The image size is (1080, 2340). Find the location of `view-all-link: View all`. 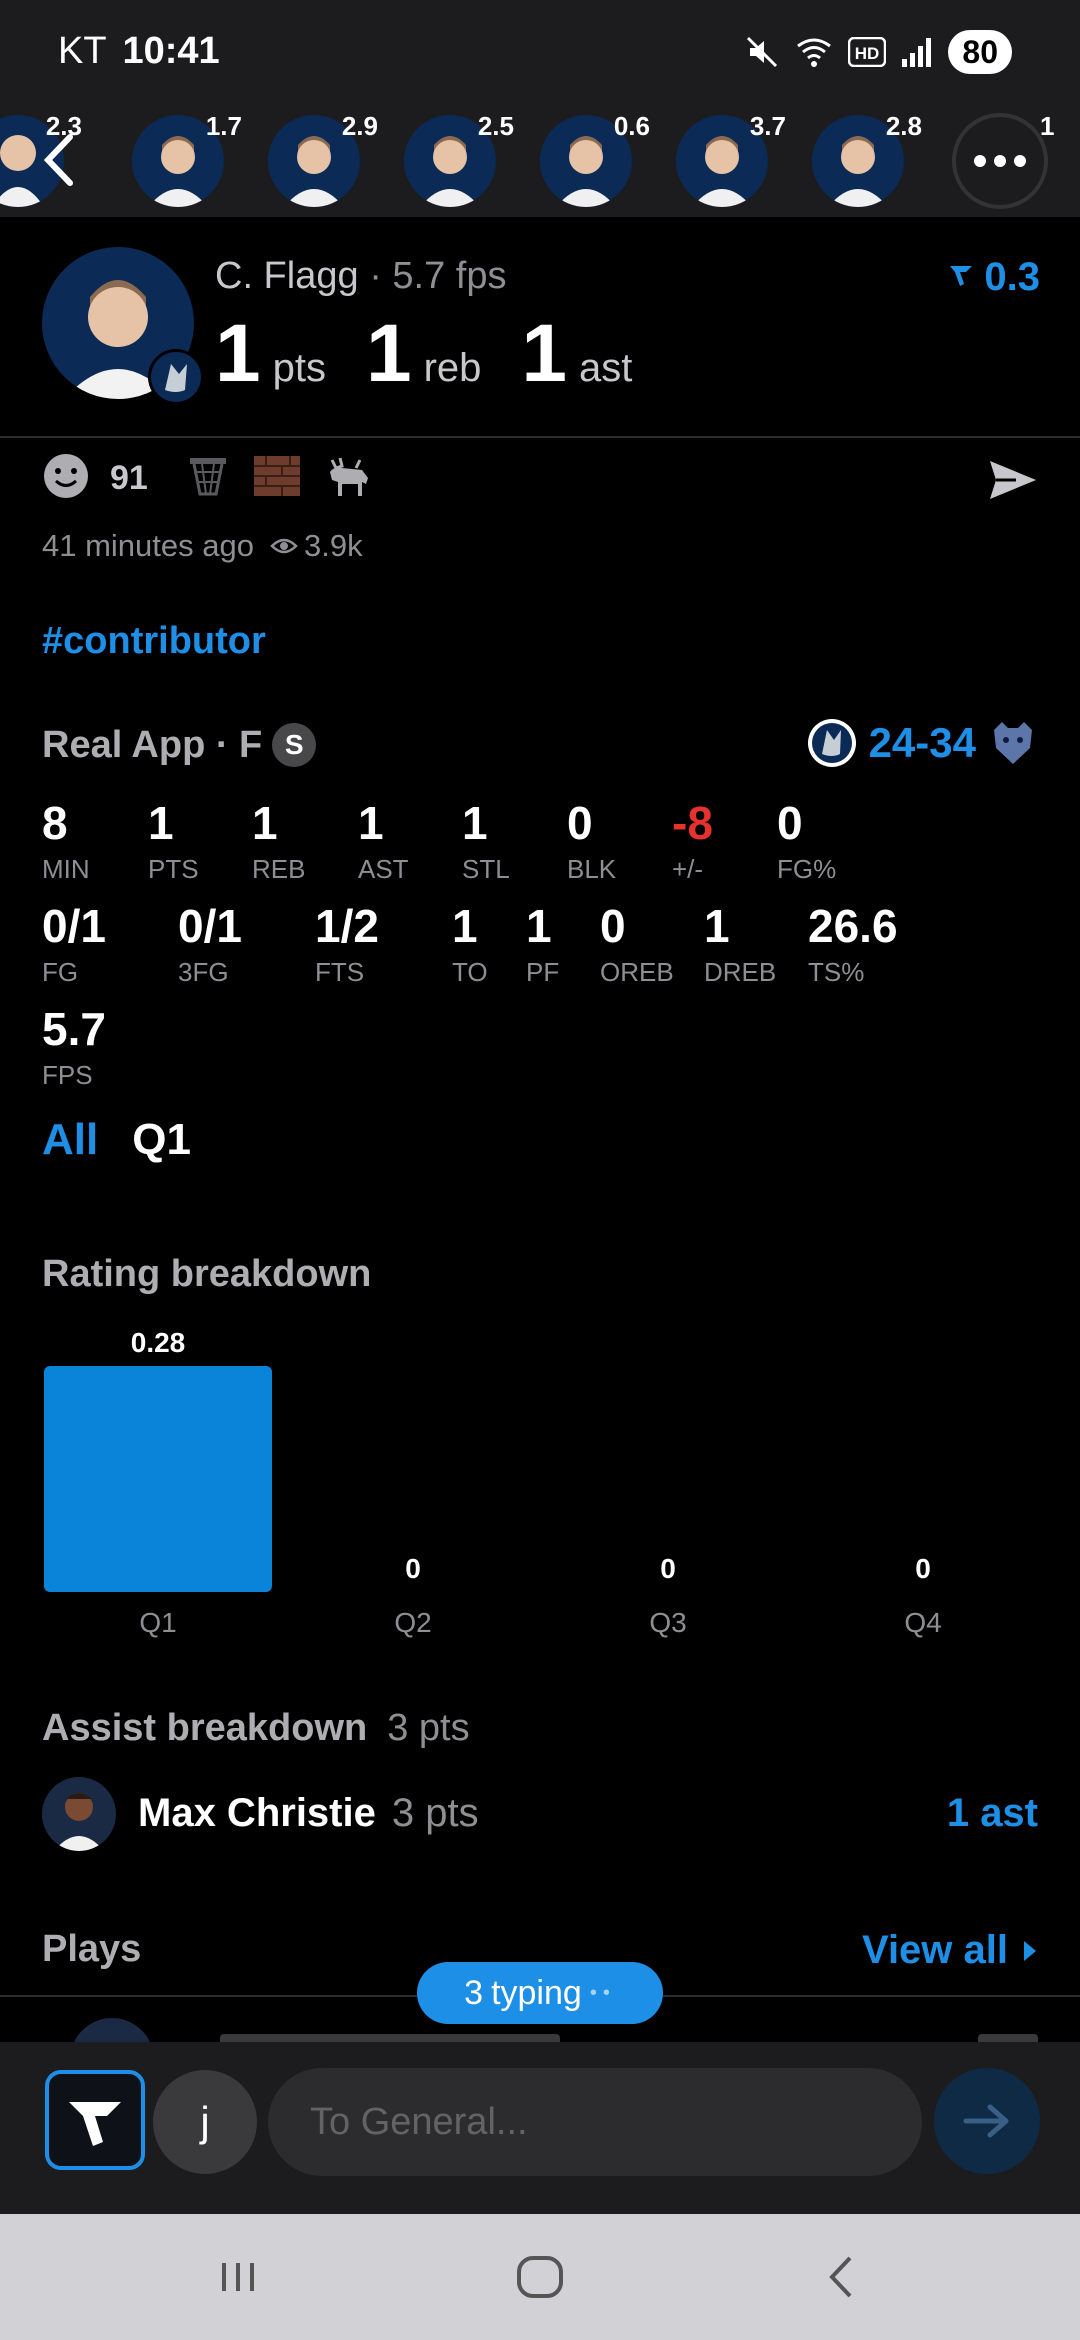

view-all-link: View all is located at coordinates (950, 1950).